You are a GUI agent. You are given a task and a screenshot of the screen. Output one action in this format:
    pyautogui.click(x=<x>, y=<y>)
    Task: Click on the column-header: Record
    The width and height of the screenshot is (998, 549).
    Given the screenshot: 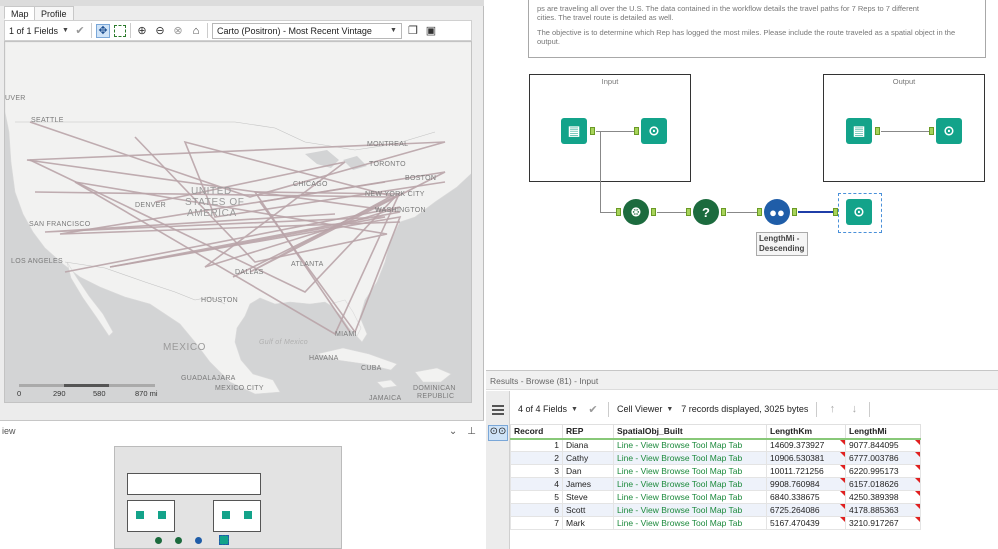 What is the action you would take?
    pyautogui.click(x=536, y=432)
    